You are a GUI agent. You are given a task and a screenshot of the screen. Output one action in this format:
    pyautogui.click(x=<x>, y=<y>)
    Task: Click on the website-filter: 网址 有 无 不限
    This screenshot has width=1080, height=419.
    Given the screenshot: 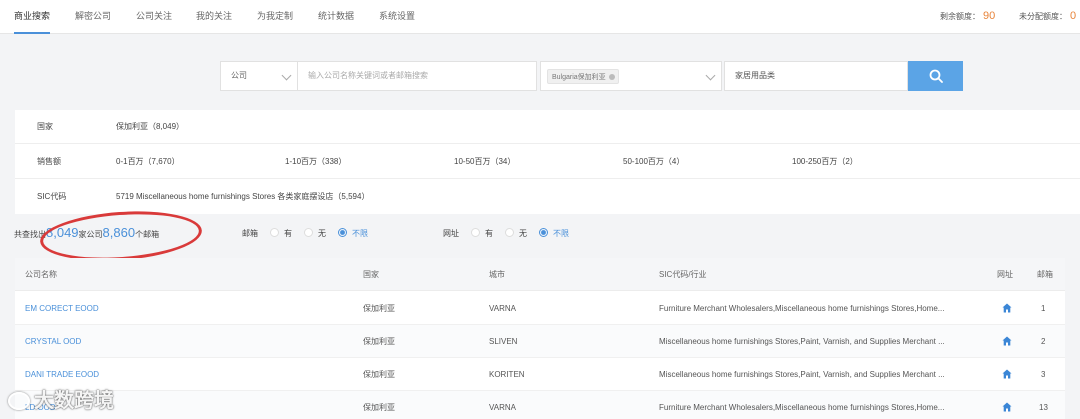 What is the action you would take?
    pyautogui.click(x=506, y=234)
    